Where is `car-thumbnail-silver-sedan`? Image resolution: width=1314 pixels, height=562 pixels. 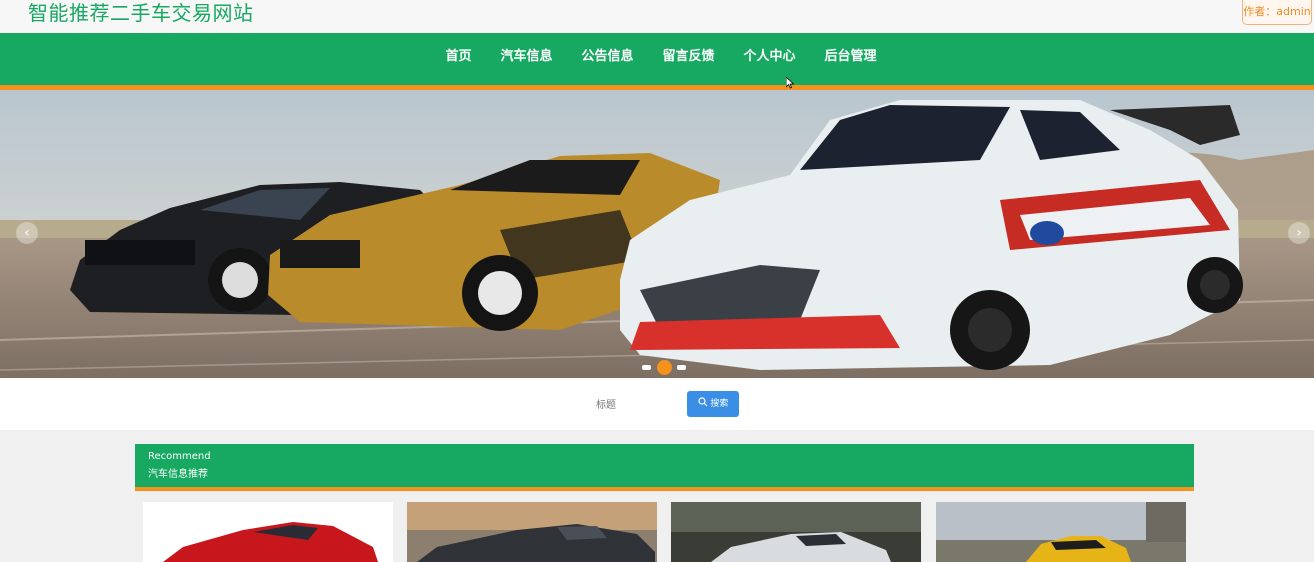 car-thumbnail-silver-sedan is located at coordinates (796, 532).